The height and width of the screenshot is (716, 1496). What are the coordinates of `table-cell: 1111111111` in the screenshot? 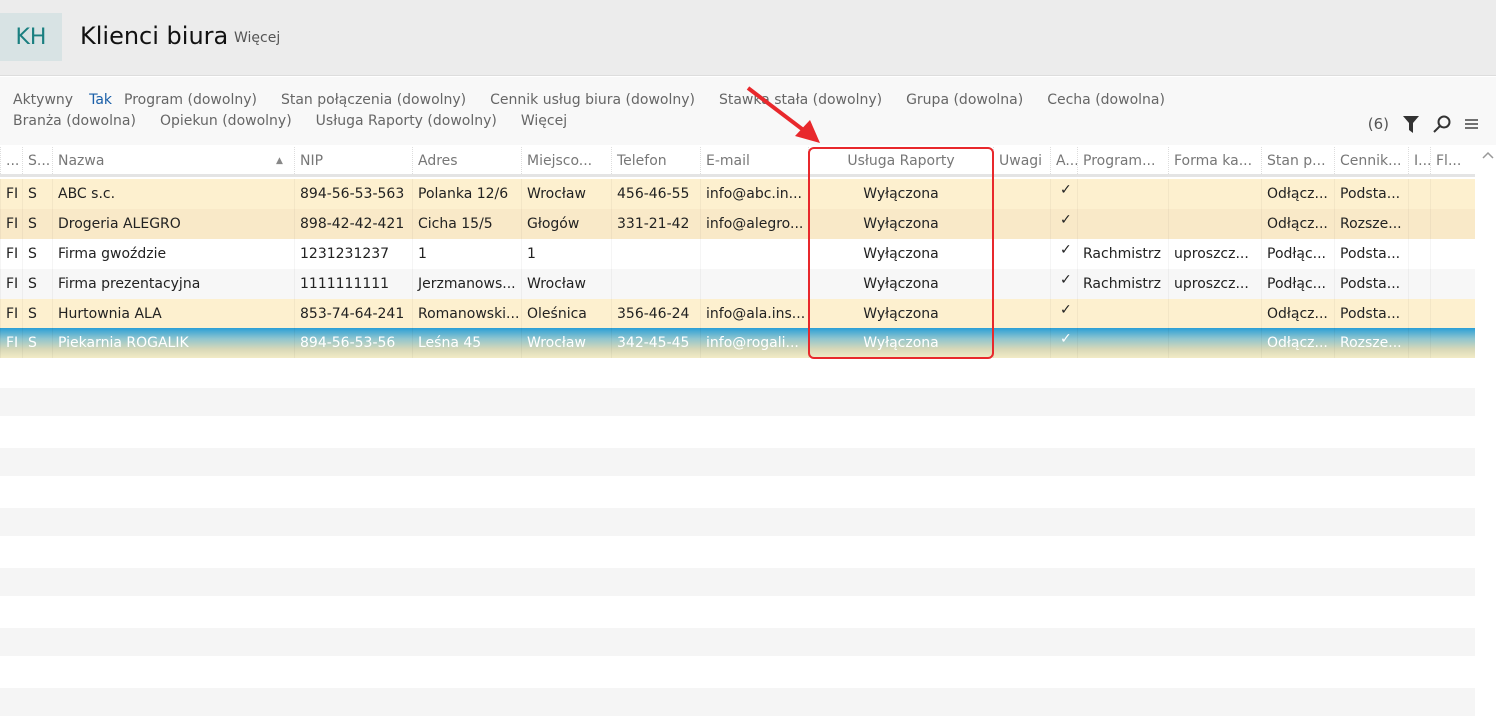 It's located at (353, 284).